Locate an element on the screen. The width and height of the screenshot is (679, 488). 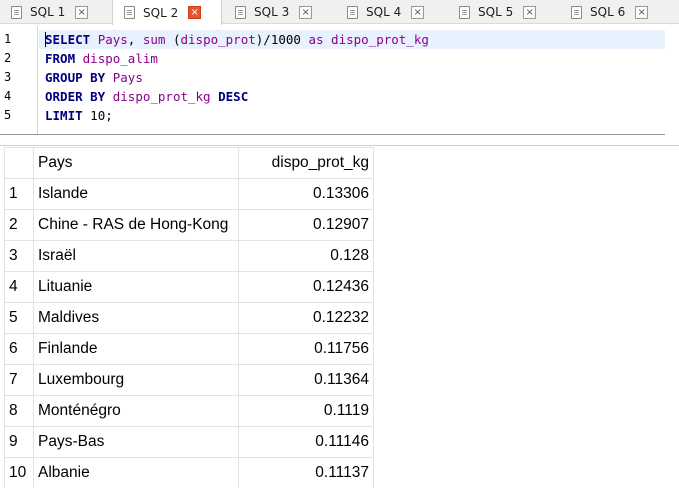
cell-pays: Albanie is located at coordinates (136, 472).